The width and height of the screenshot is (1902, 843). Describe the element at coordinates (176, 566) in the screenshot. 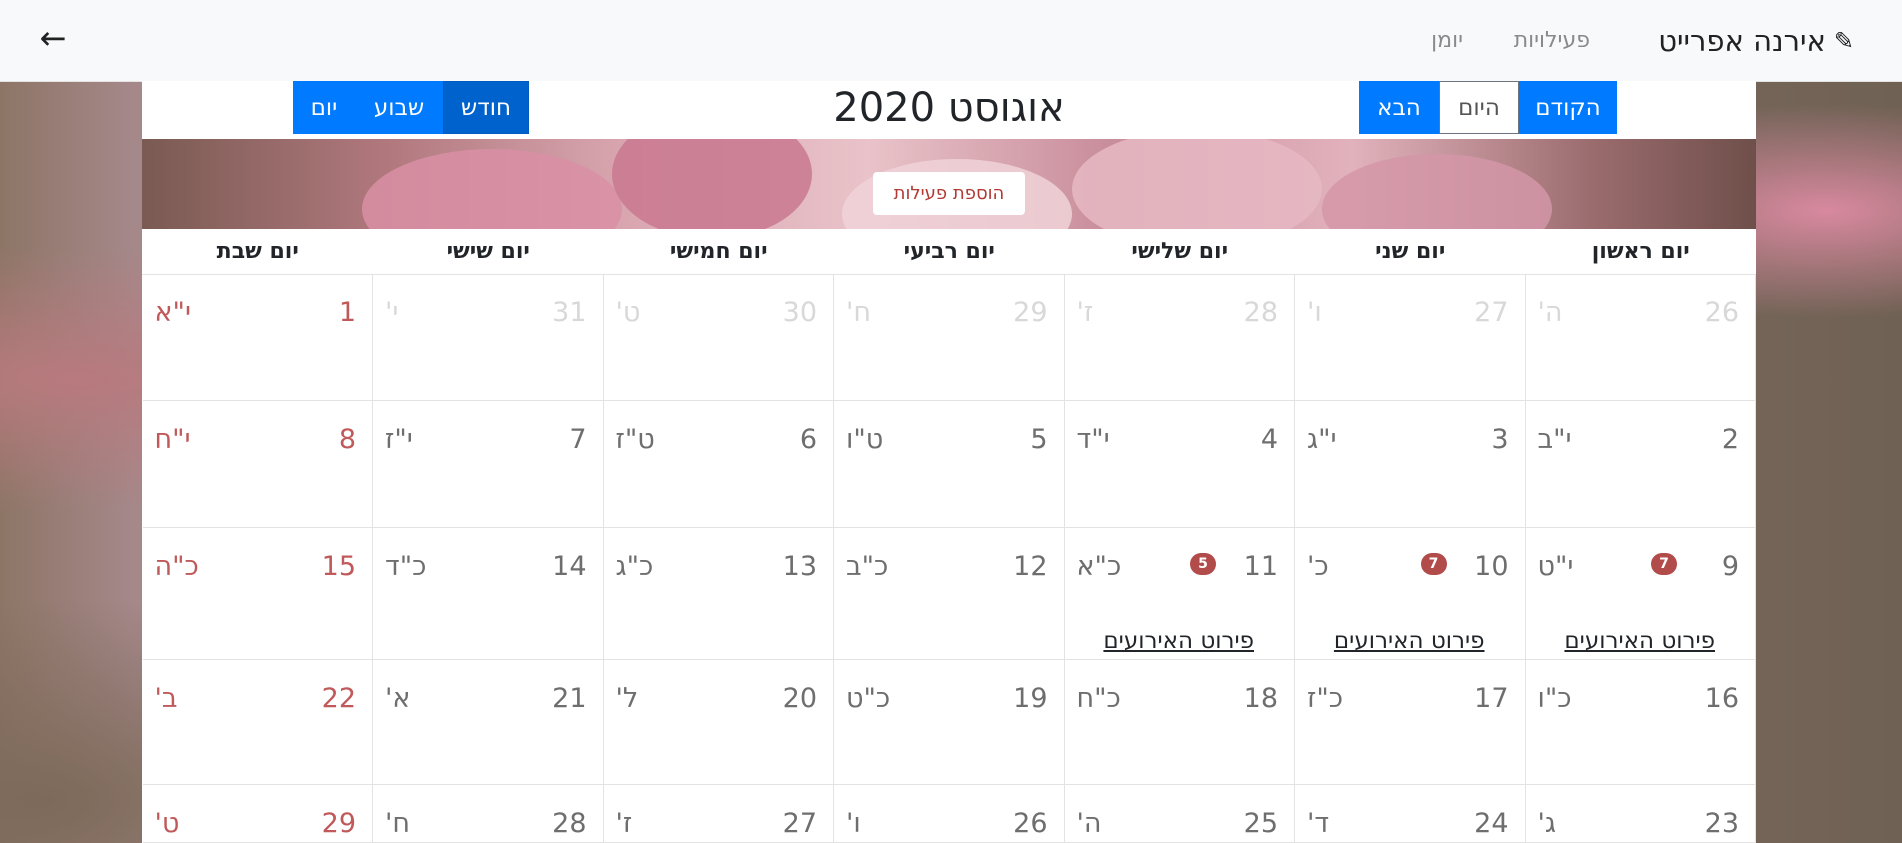

I see `hebrew-date: כ"ה` at that location.